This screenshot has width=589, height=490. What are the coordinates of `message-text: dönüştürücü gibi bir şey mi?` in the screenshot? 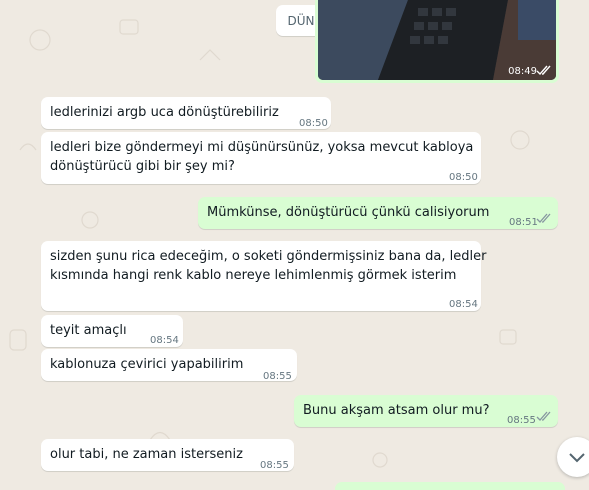 It's located at (142, 166).